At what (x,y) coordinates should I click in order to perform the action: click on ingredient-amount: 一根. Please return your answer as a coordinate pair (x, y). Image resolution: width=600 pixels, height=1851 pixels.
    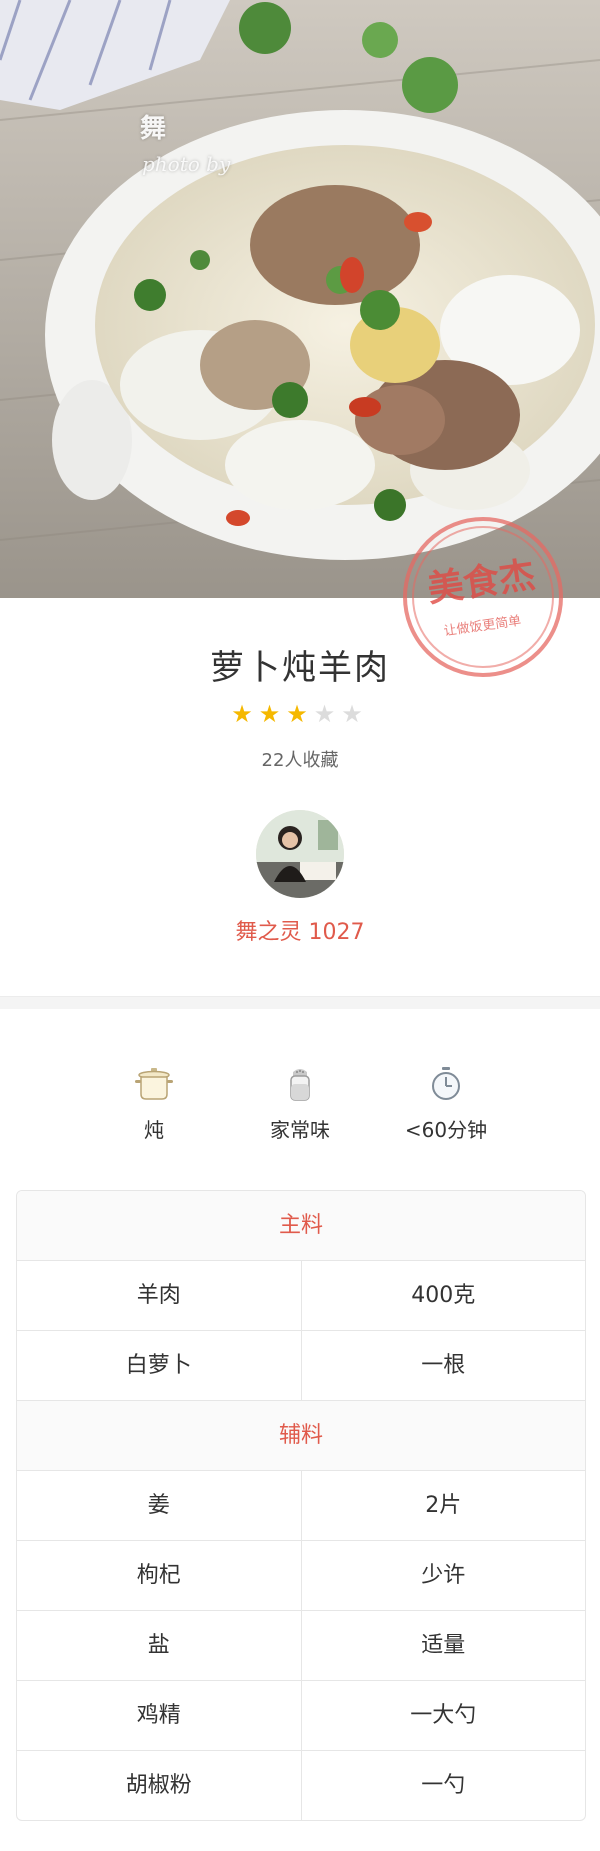
    Looking at the image, I should click on (443, 1365).